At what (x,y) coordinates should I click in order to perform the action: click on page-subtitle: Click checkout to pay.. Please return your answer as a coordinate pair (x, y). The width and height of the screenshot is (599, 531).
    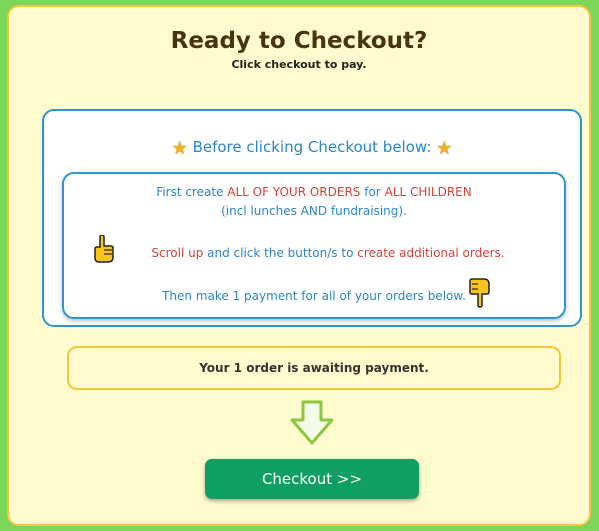
    Looking at the image, I should click on (299, 64).